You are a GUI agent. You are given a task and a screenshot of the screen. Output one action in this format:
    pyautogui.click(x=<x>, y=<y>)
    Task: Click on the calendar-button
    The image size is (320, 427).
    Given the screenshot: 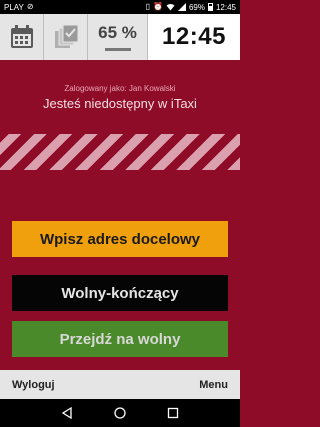 What is the action you would take?
    pyautogui.click(x=22, y=37)
    